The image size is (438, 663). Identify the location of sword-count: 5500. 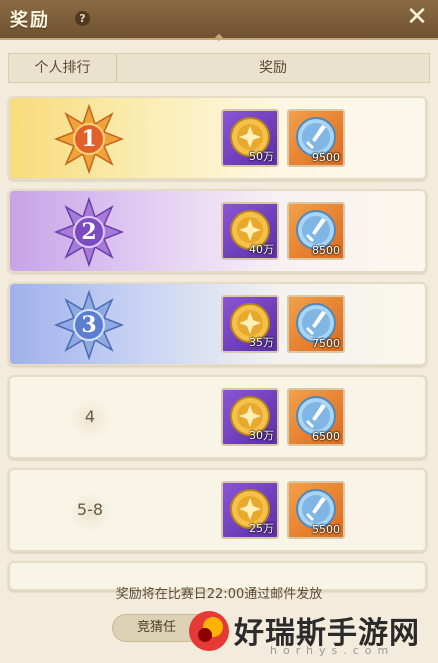
(326, 529).